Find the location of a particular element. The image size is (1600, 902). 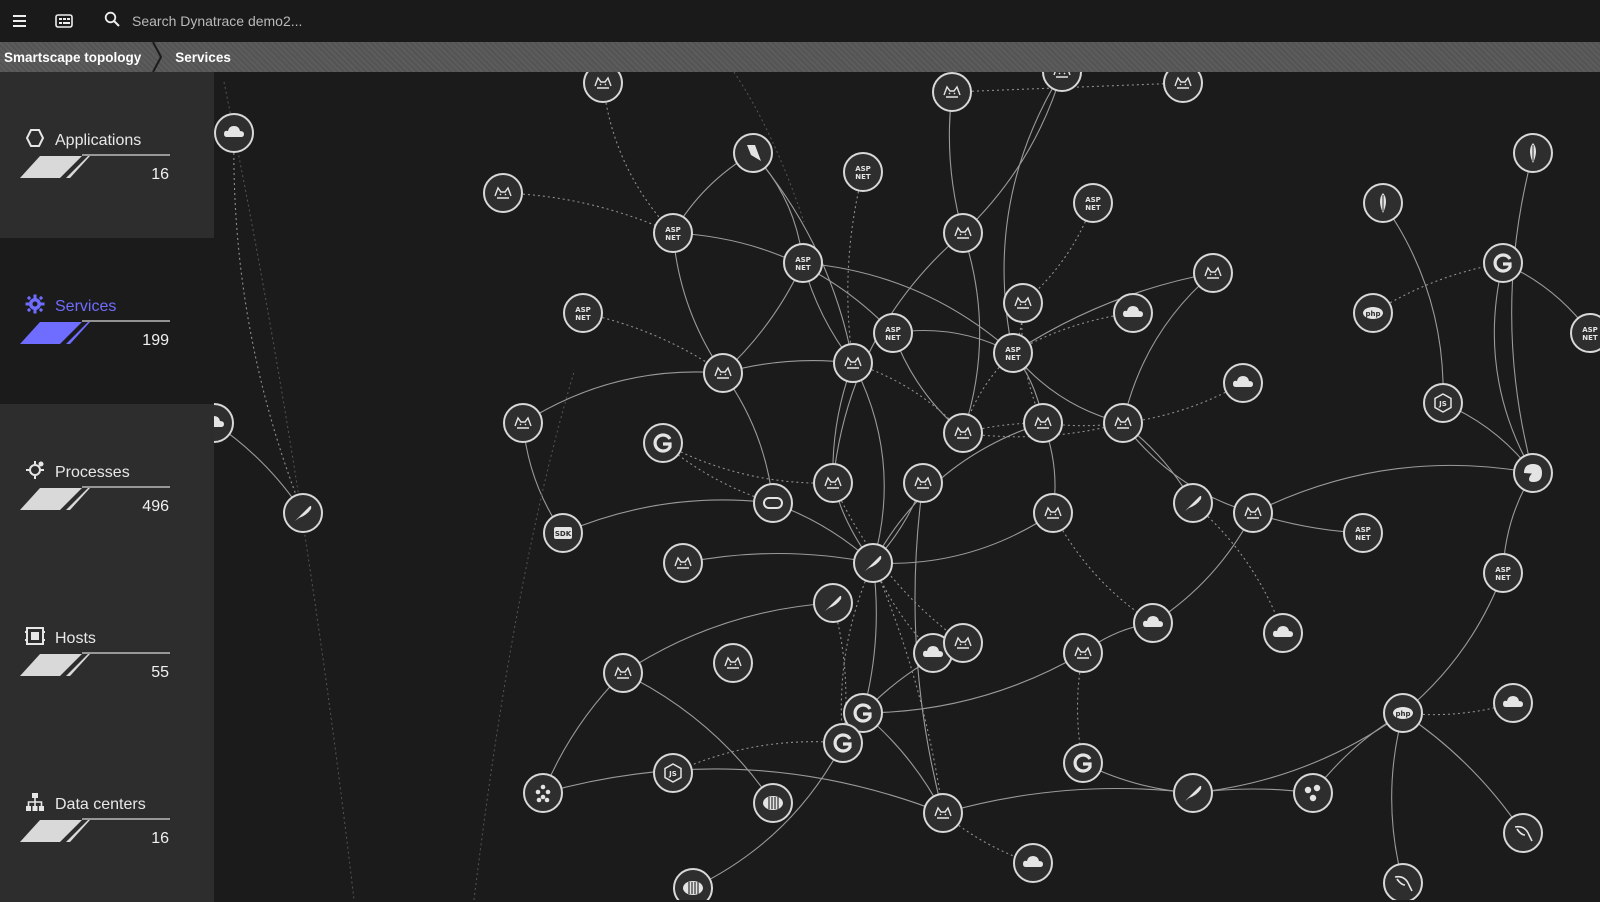

hamburger-icon is located at coordinates (20, 21).